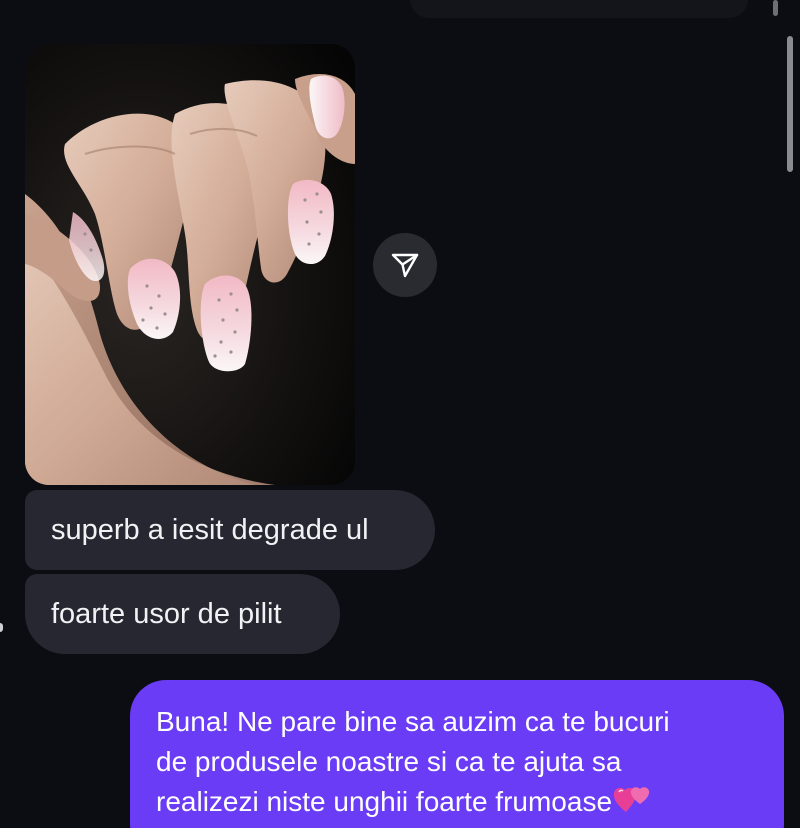 Image resolution: width=800 pixels, height=828 pixels. What do you see at coordinates (384, 801) in the screenshot?
I see `message-line-text: realizezi niste unghii foarte frumoase` at bounding box center [384, 801].